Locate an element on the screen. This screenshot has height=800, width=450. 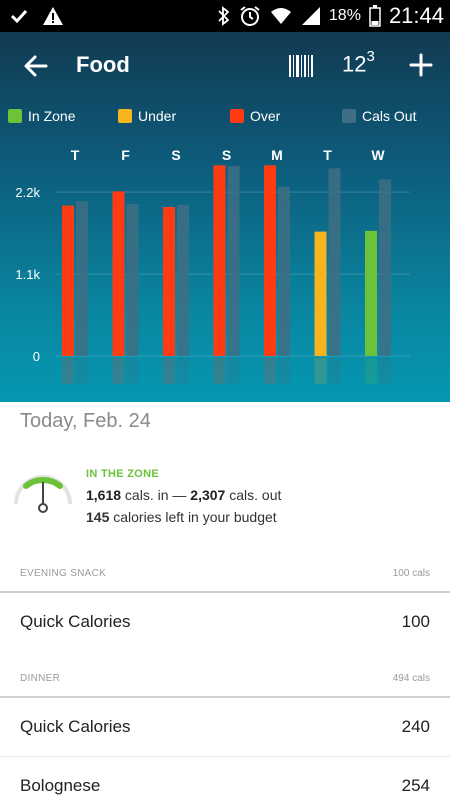
signal-icon is located at coordinates (310, 16).